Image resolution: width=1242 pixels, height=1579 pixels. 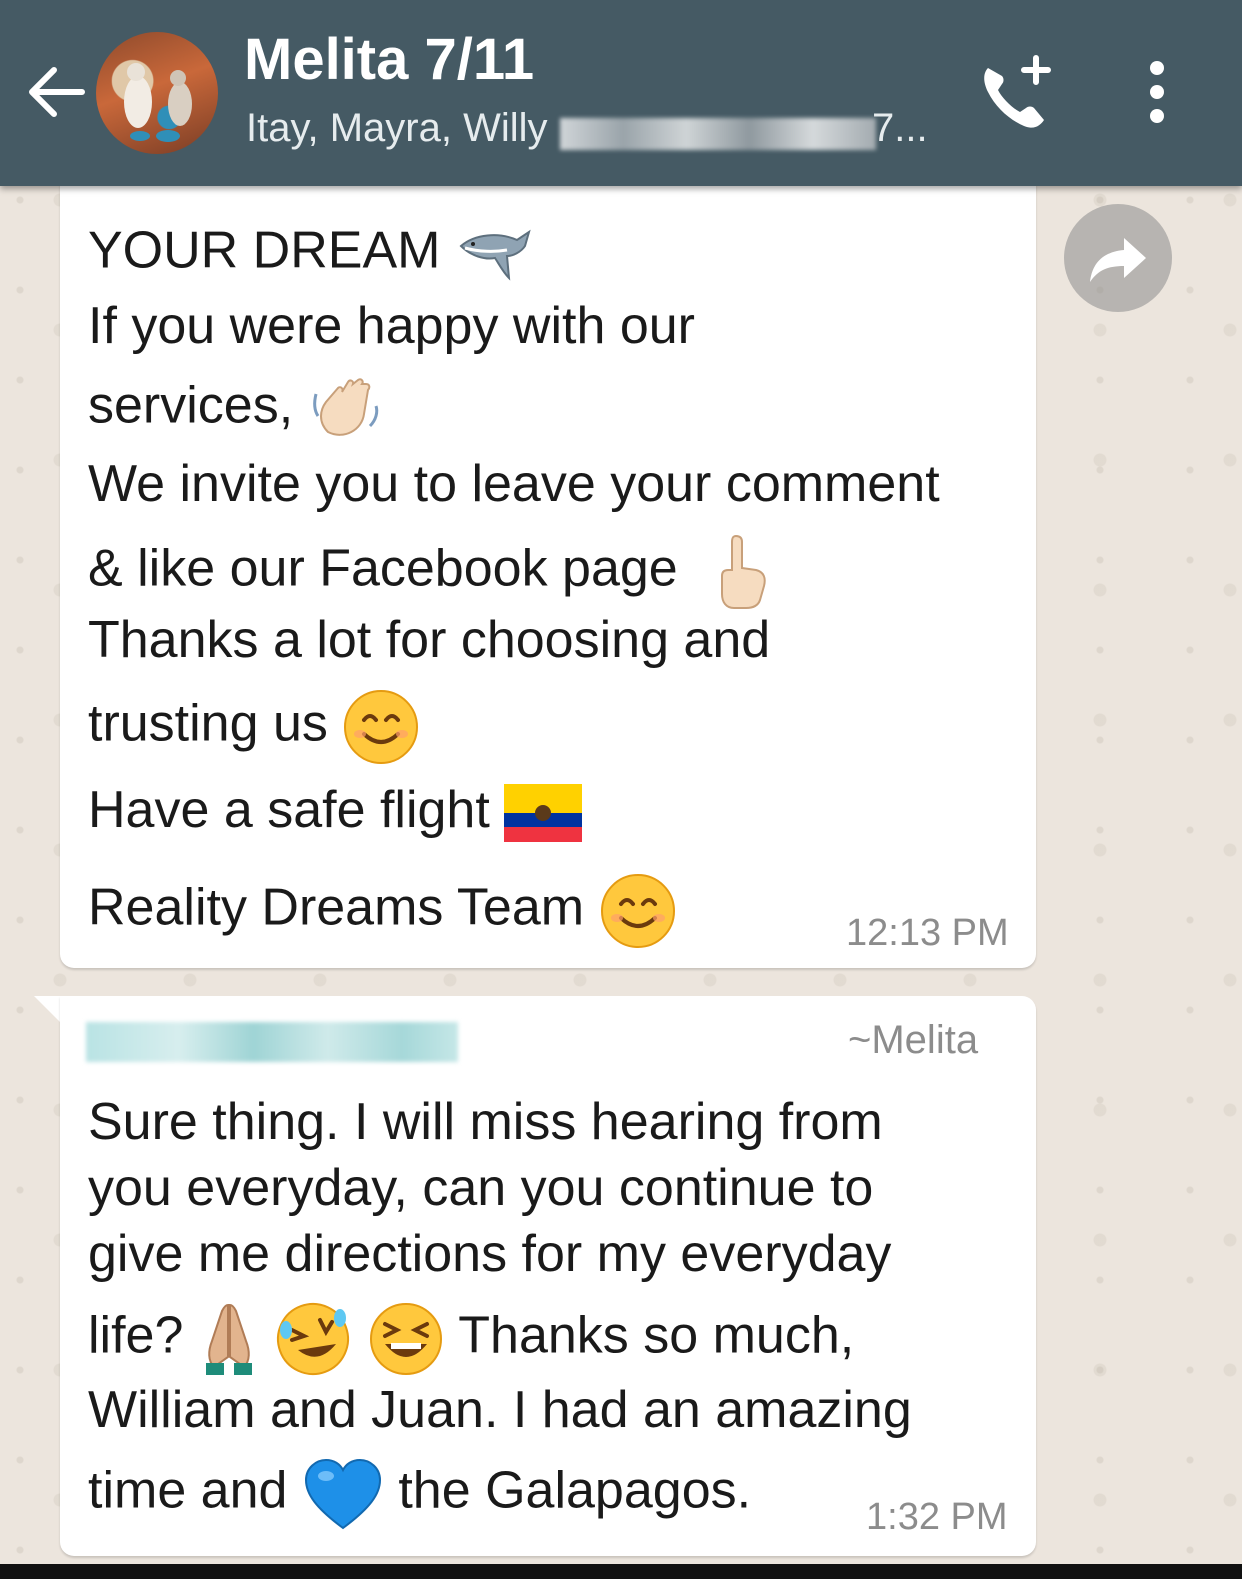 I want to click on pointing-up-emoji-icon, so click(x=743, y=571).